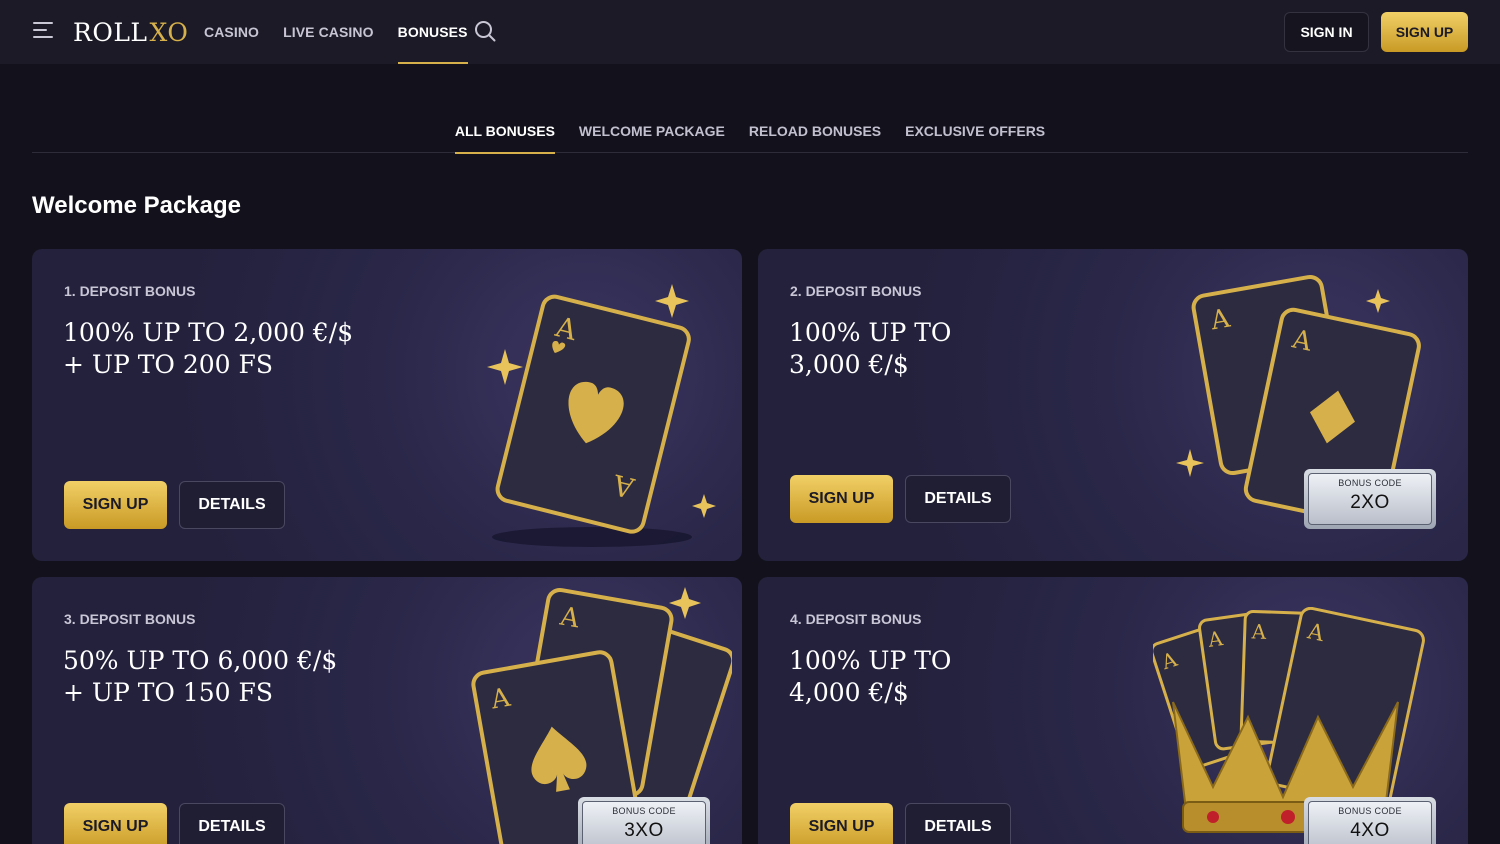  Describe the element at coordinates (969, 677) in the screenshot. I see `card-headline: 100% UP TO 4,000 €/$` at that location.